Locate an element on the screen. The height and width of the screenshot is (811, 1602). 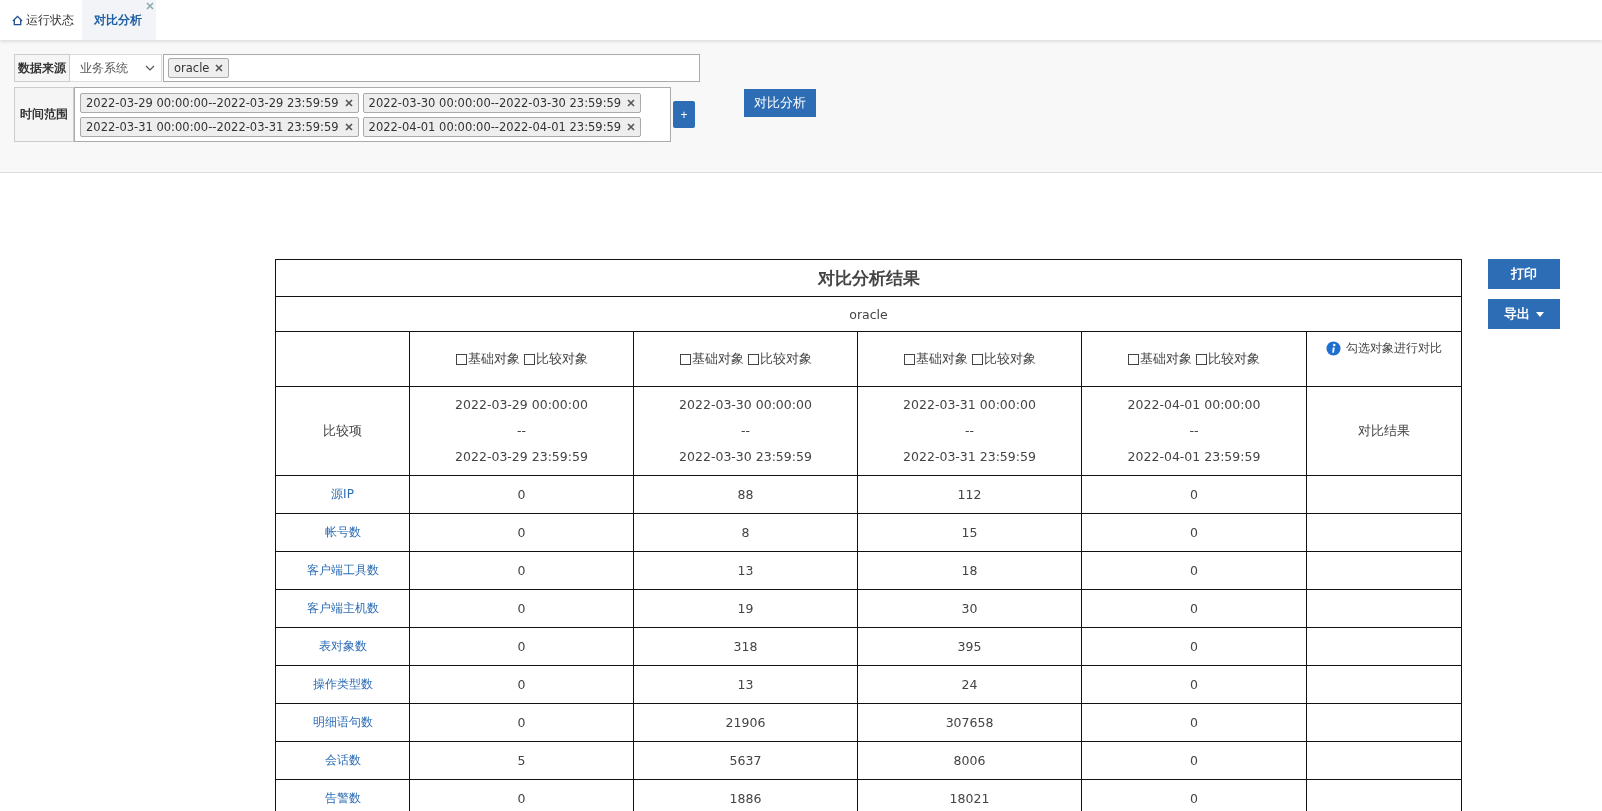
table-cell: 307658 is located at coordinates (969, 722).